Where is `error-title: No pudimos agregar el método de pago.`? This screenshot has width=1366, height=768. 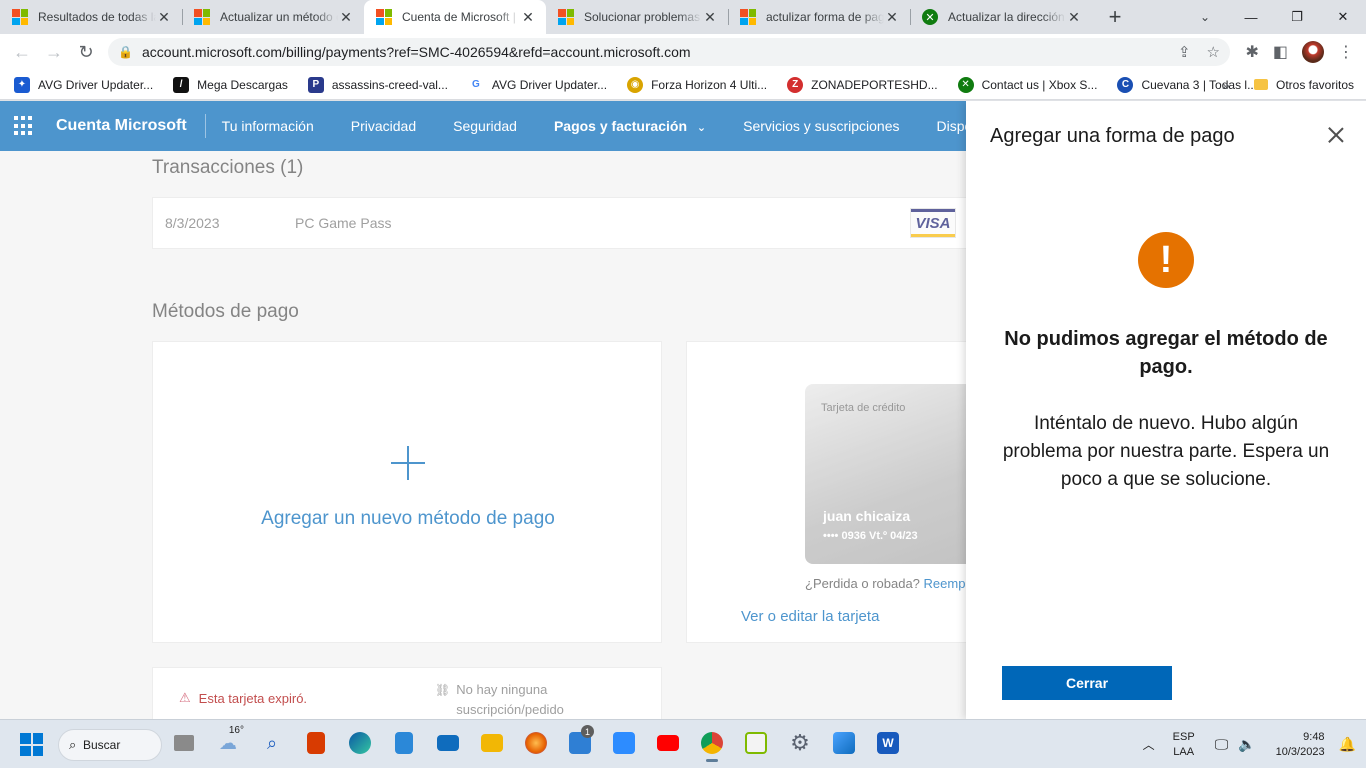 error-title: No pudimos agregar el método de pago. is located at coordinates (1166, 353).